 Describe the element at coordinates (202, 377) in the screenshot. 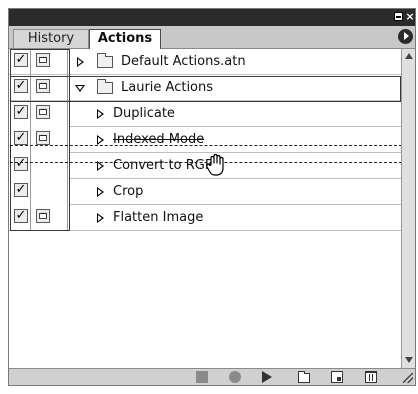

I see `stop-icon` at that location.